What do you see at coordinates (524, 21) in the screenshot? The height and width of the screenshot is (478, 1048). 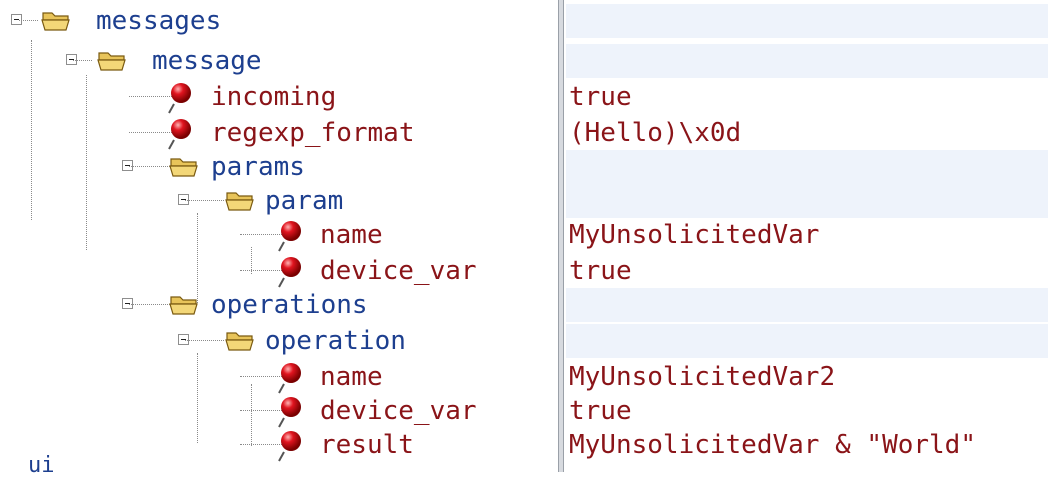 I see `tree-row: messages` at bounding box center [524, 21].